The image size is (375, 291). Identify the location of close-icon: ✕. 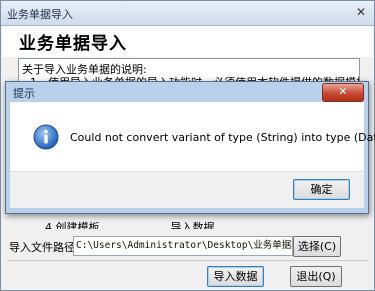
(343, 91).